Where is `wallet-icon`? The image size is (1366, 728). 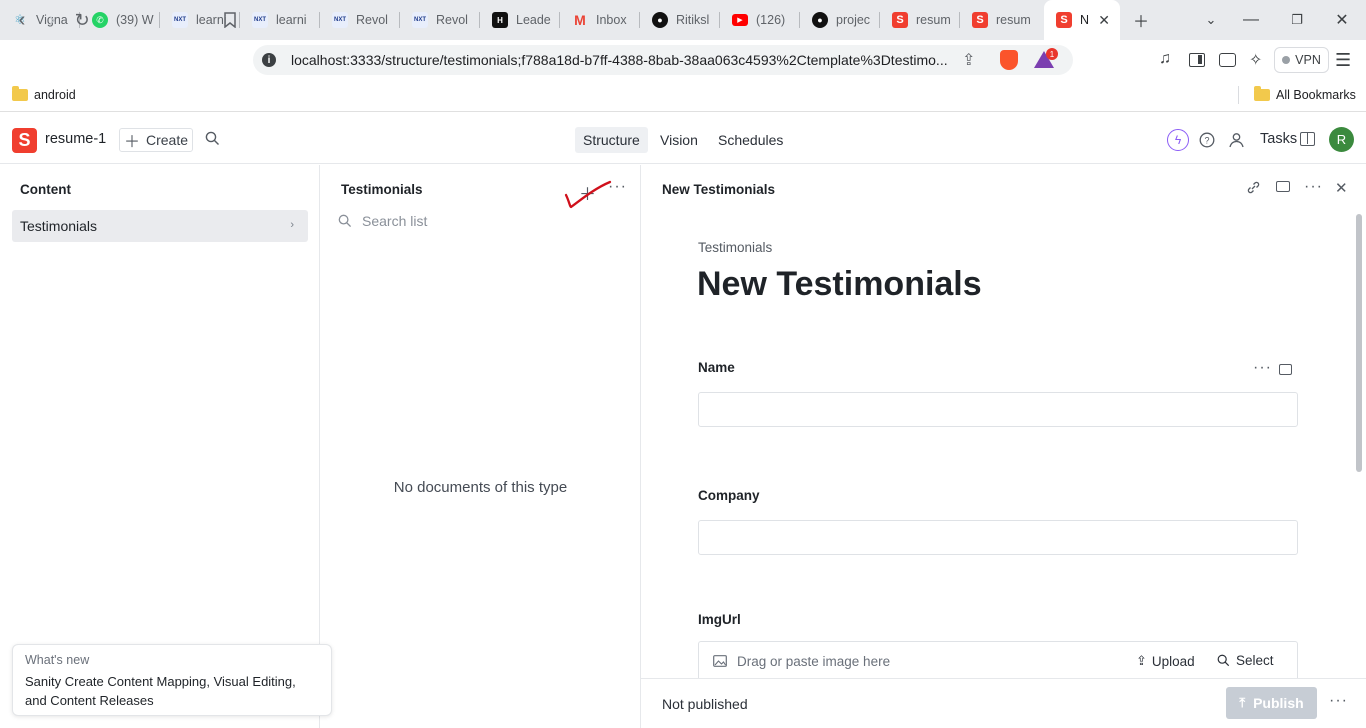 wallet-icon is located at coordinates (1227, 60).